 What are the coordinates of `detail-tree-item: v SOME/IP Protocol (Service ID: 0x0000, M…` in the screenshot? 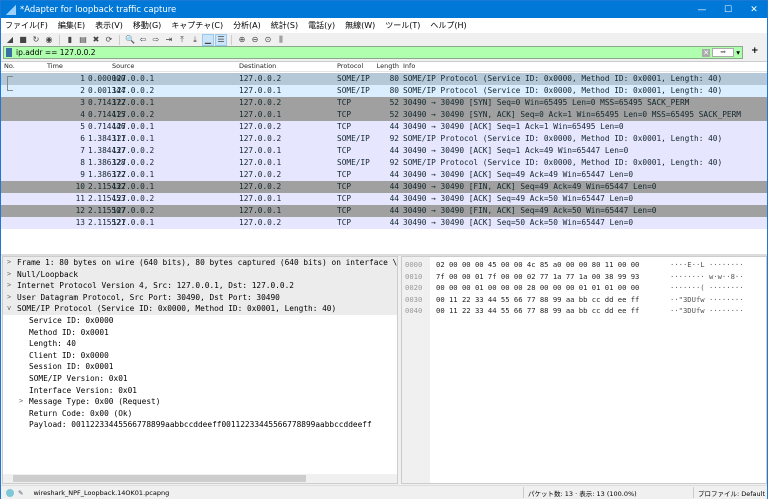 It's located at (200, 309).